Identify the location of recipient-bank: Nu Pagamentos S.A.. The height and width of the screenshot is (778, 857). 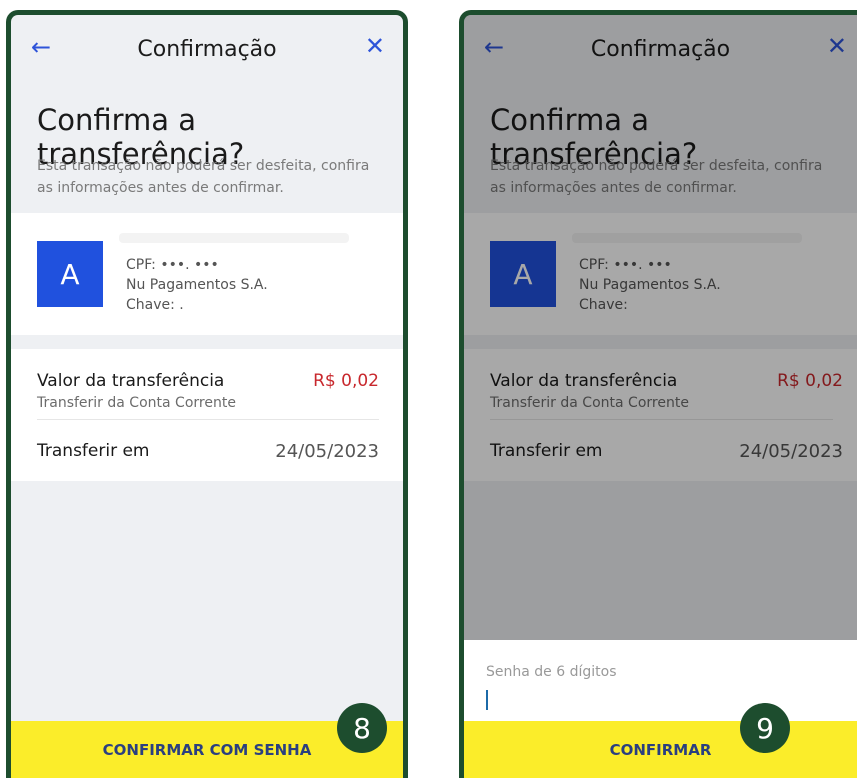
(197, 285).